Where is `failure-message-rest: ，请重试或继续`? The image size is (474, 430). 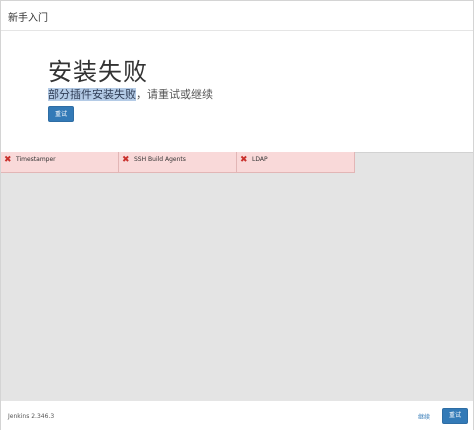 failure-message-rest: ，请重试或继续 is located at coordinates (174, 94).